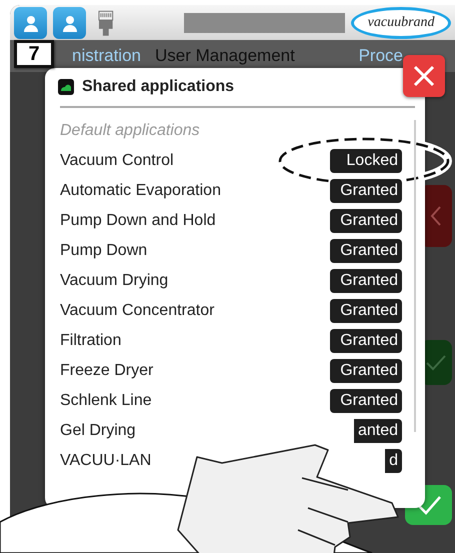  I want to click on permission-status: Locked, so click(366, 161).